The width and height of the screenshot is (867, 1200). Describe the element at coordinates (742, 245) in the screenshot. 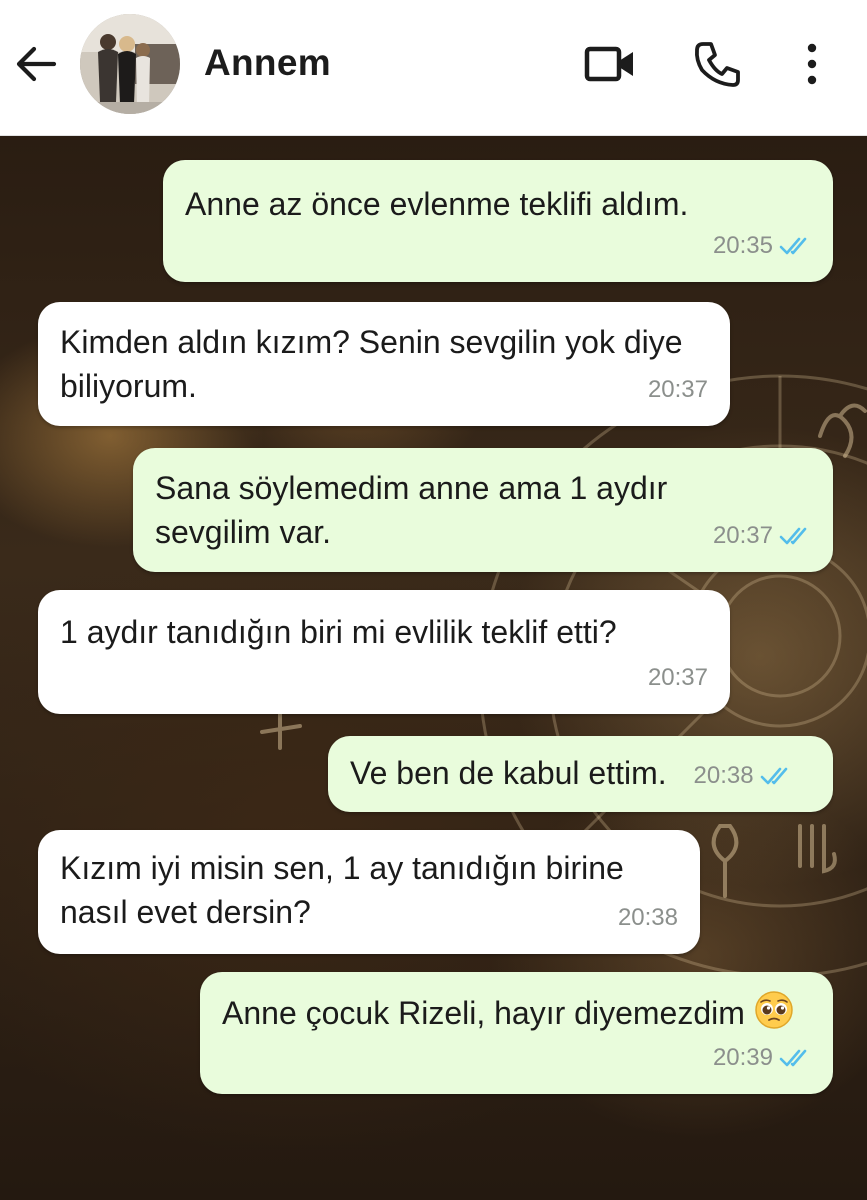

I see `message-time: 20:35` at that location.